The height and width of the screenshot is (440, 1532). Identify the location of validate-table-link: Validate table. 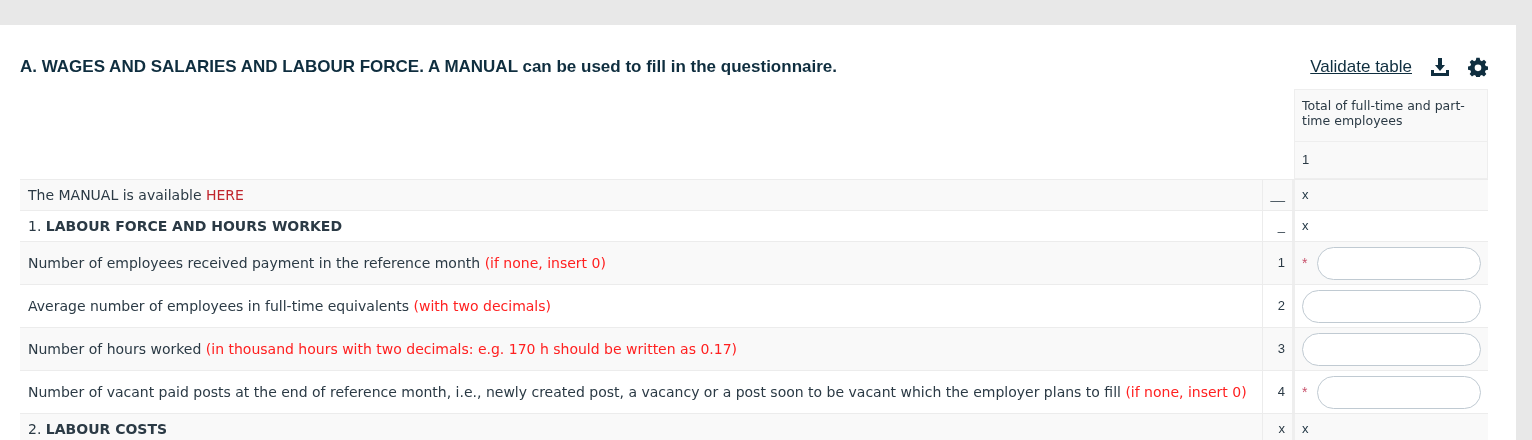
(1361, 67).